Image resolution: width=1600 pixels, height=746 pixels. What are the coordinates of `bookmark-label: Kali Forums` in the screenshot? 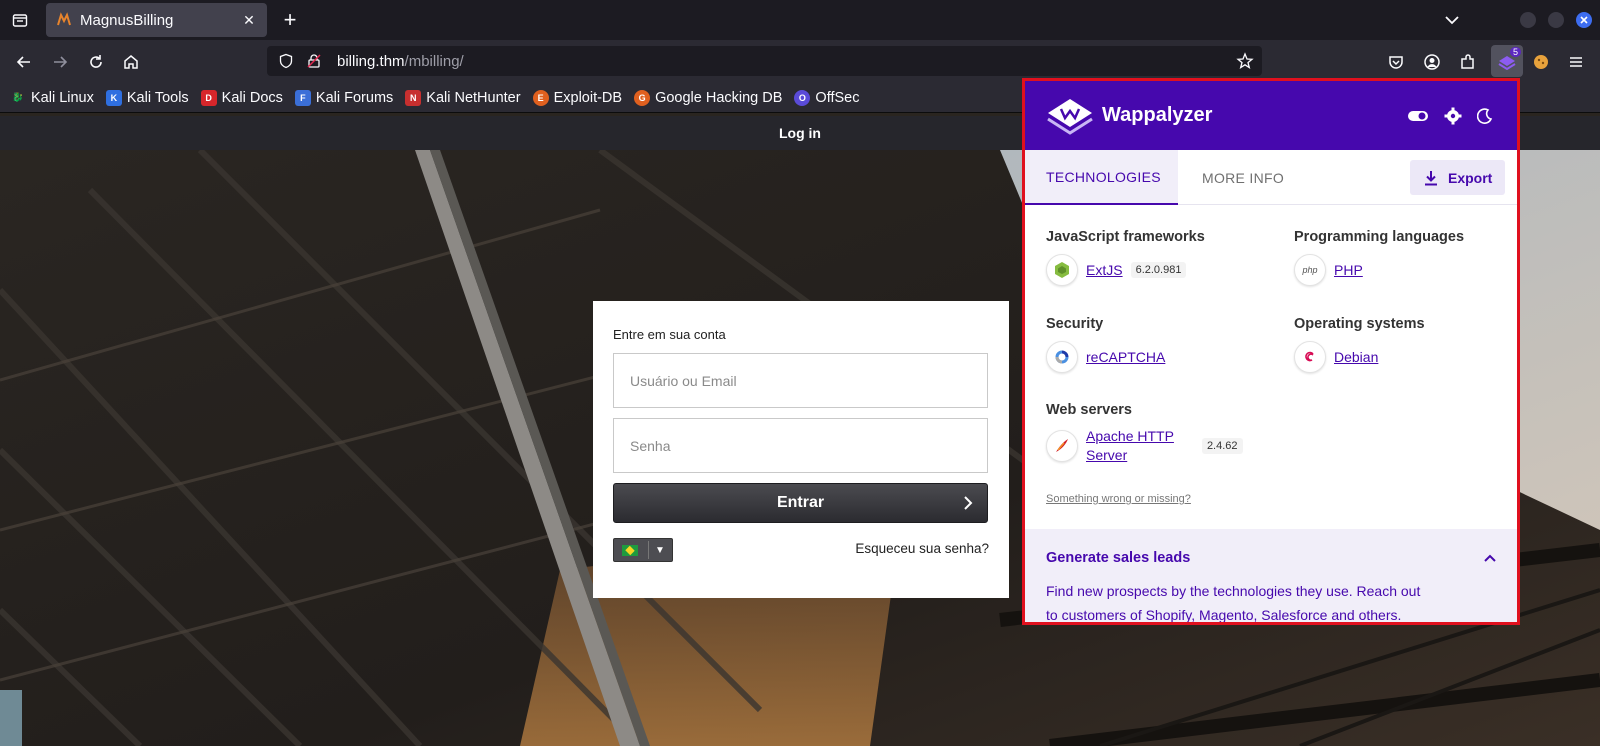 It's located at (354, 97).